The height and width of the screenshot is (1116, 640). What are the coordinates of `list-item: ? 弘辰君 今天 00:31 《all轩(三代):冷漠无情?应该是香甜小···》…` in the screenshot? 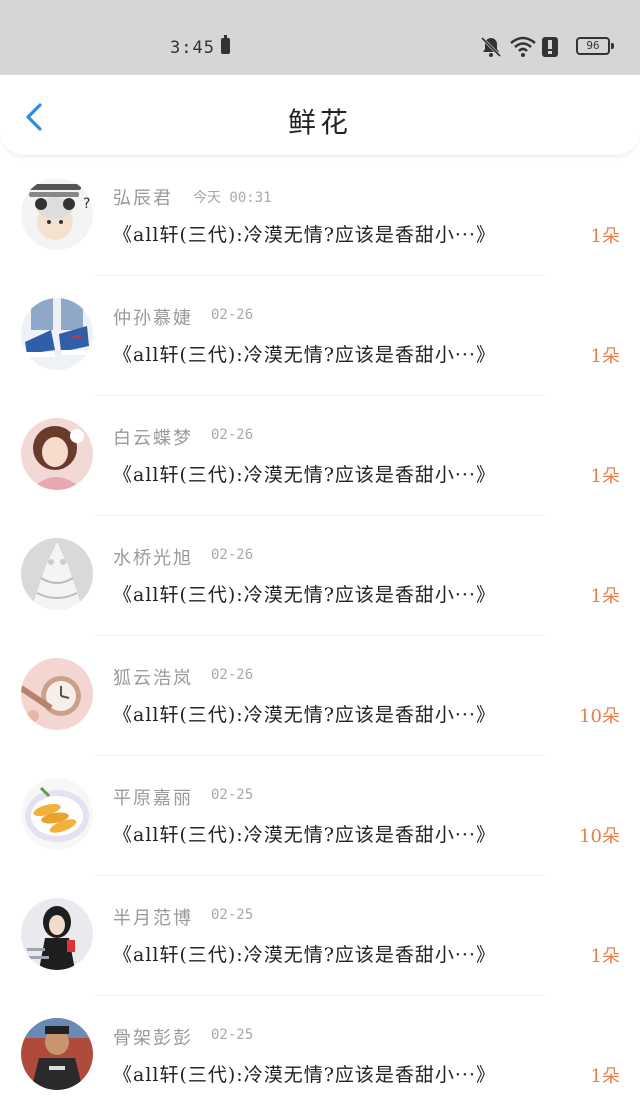 It's located at (320, 216).